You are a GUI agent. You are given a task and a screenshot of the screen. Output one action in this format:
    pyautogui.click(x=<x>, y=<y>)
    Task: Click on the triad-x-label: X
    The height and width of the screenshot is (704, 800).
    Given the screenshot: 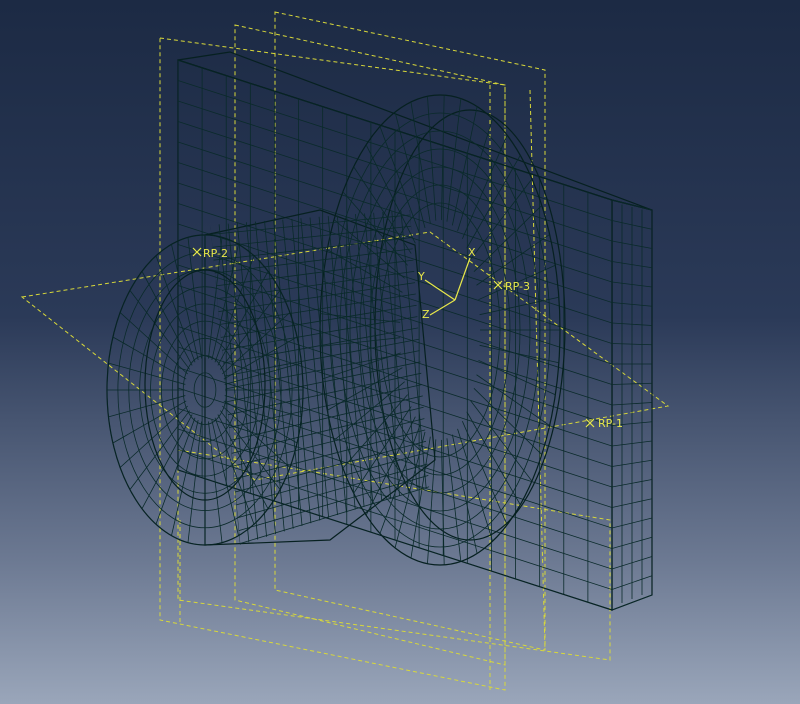 What is the action you would take?
    pyautogui.click(x=472, y=252)
    